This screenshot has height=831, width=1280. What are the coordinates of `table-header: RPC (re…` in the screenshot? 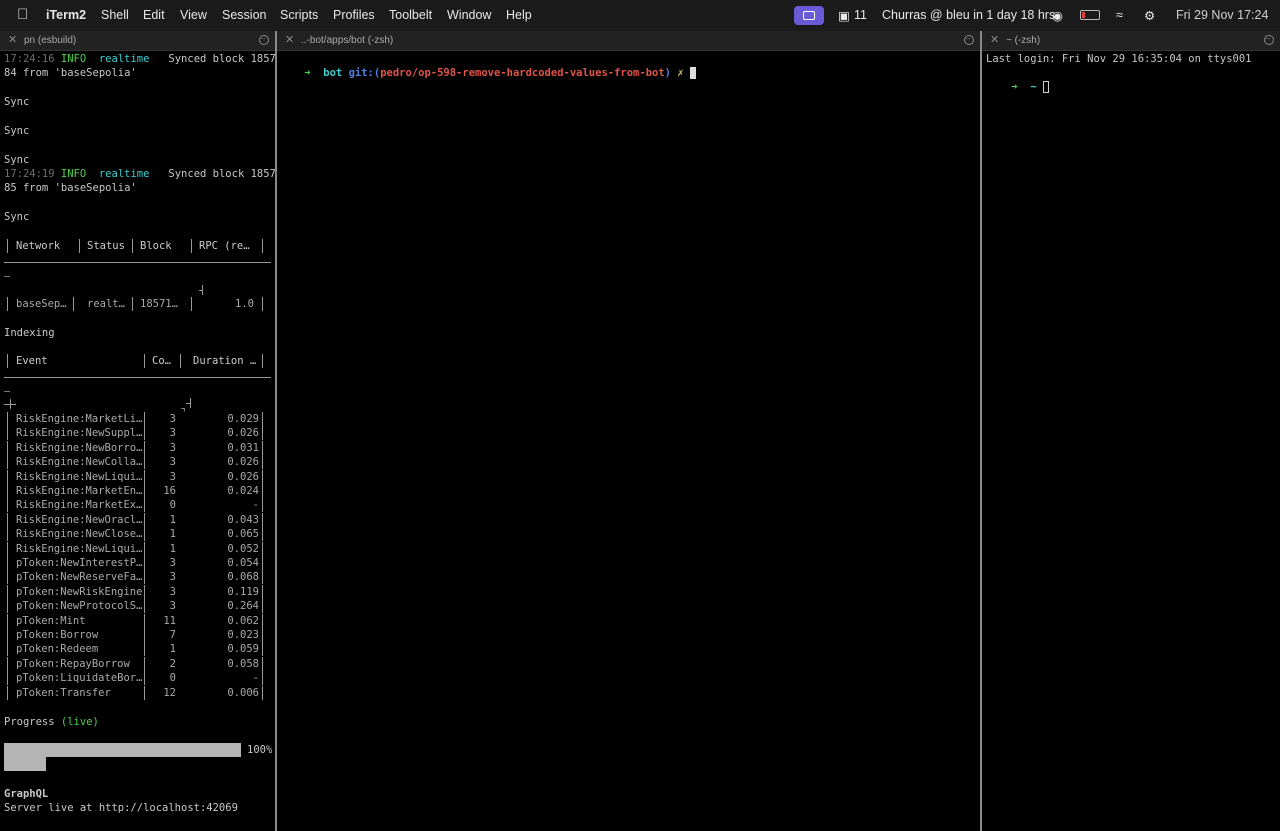 It's located at (224, 246).